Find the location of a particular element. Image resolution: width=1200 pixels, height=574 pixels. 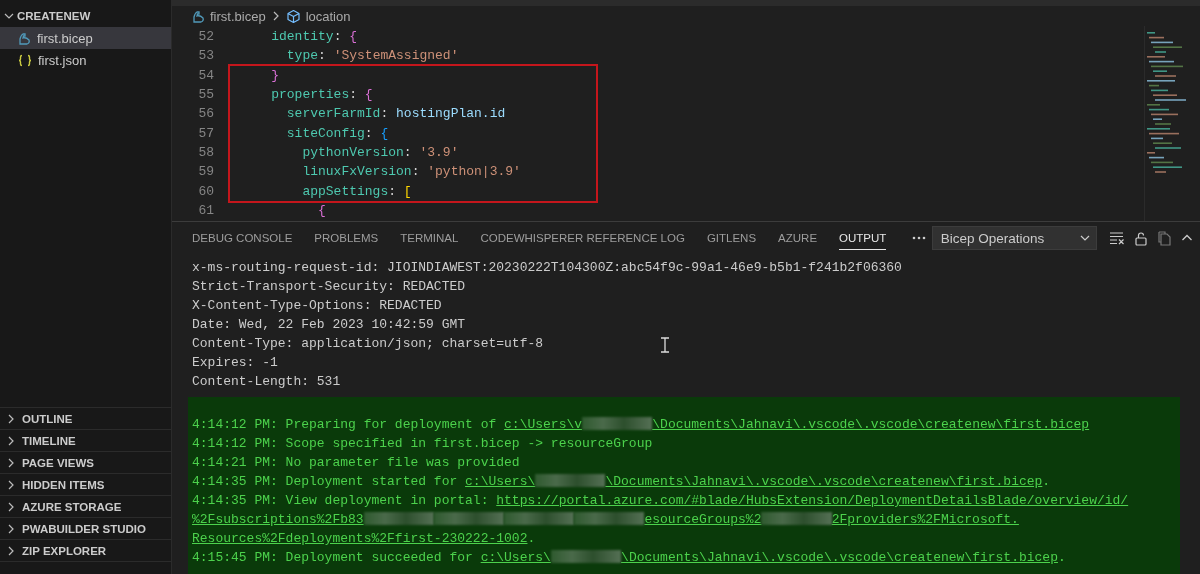

panel-tab: CODEWHISPERER REFERENCE LOG is located at coordinates (582, 238).